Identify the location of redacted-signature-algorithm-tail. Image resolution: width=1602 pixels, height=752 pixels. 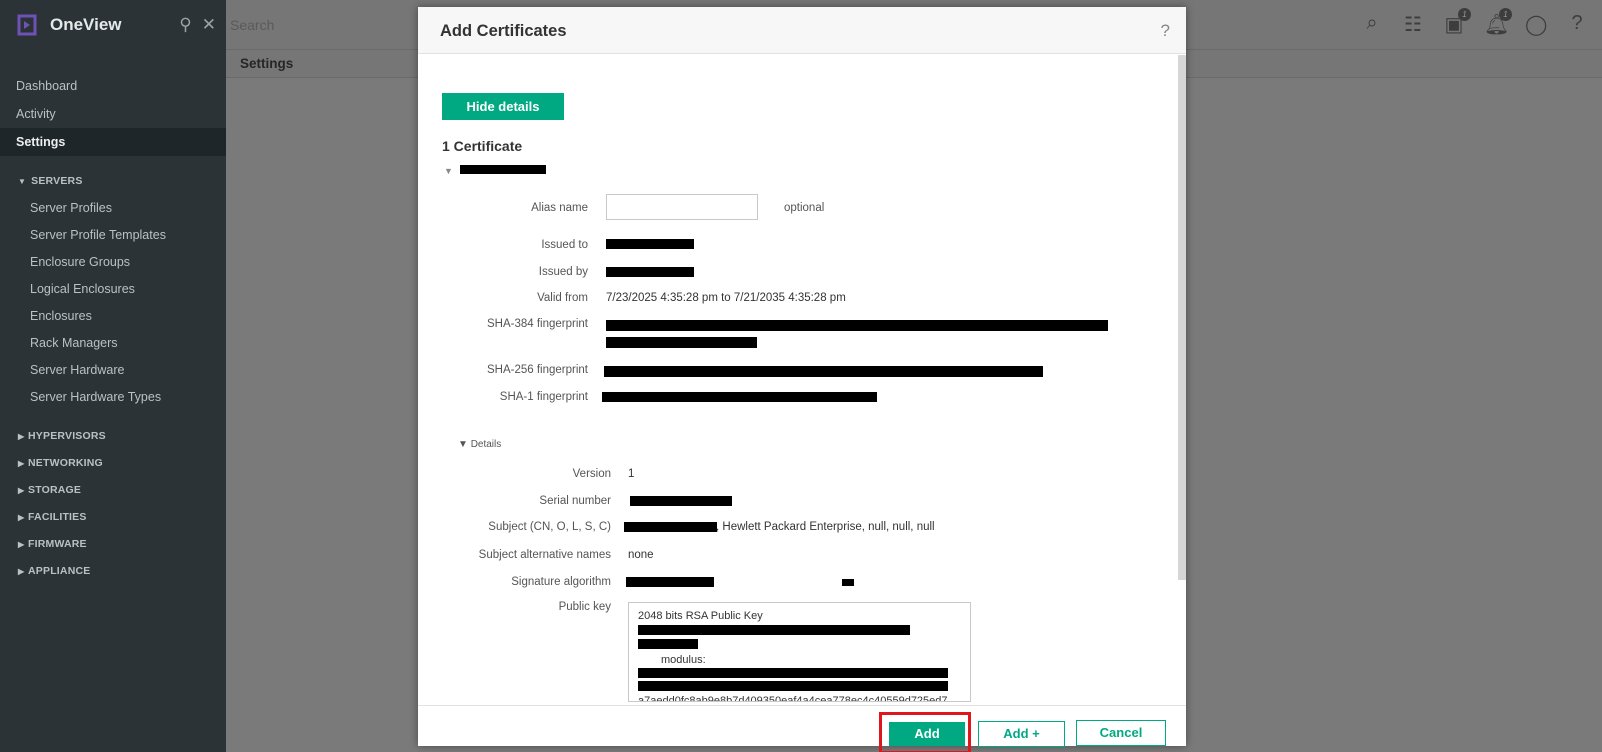
(848, 582).